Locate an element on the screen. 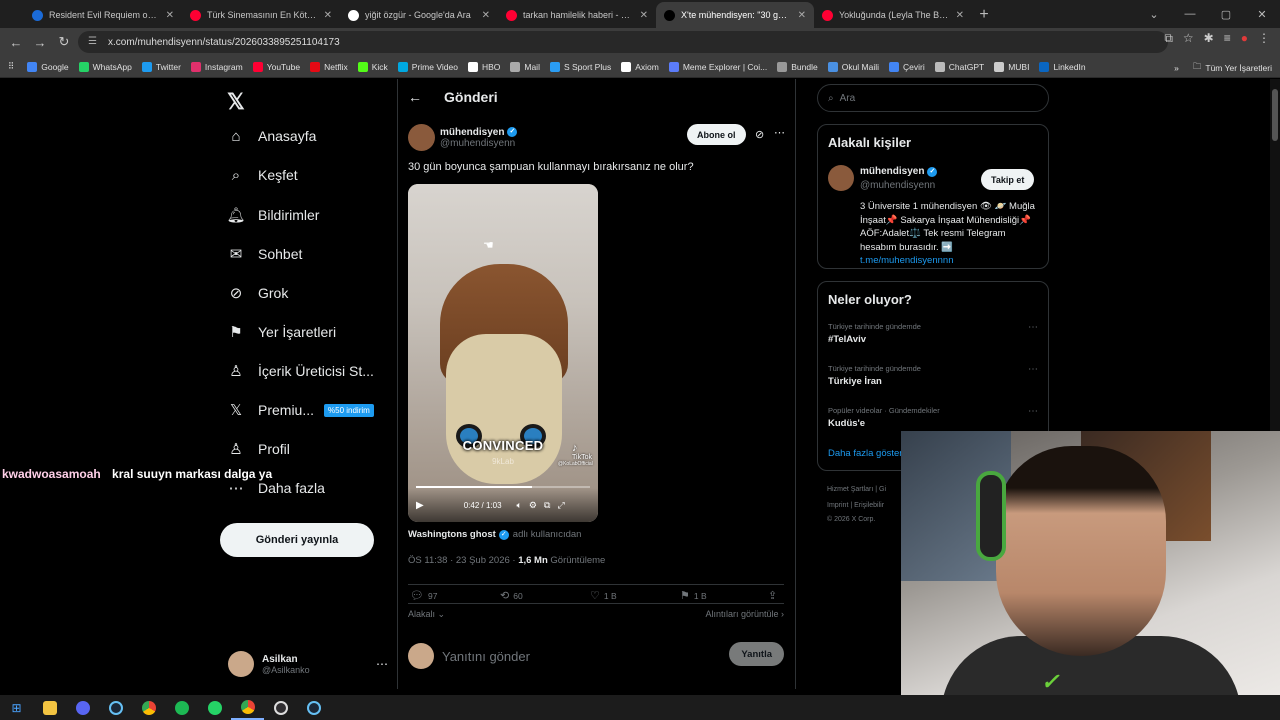  bookmark-item: S Sport Plus is located at coordinates (580, 66).